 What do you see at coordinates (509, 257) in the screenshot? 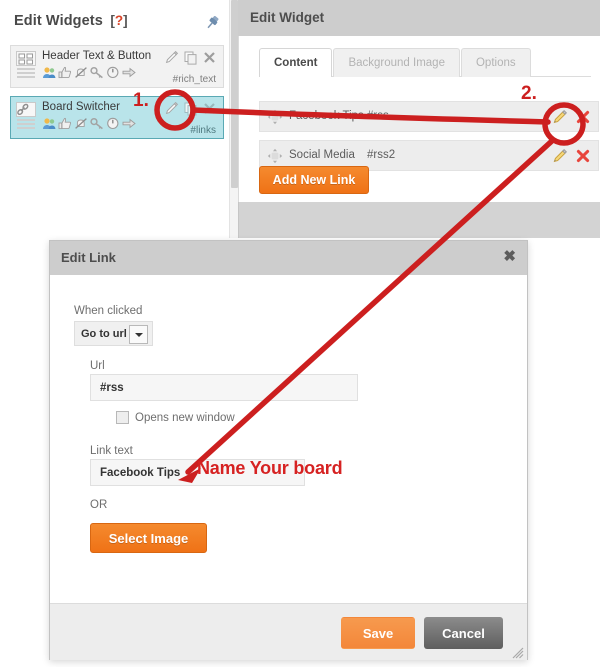
I see `close-icon: ✖` at bounding box center [509, 257].